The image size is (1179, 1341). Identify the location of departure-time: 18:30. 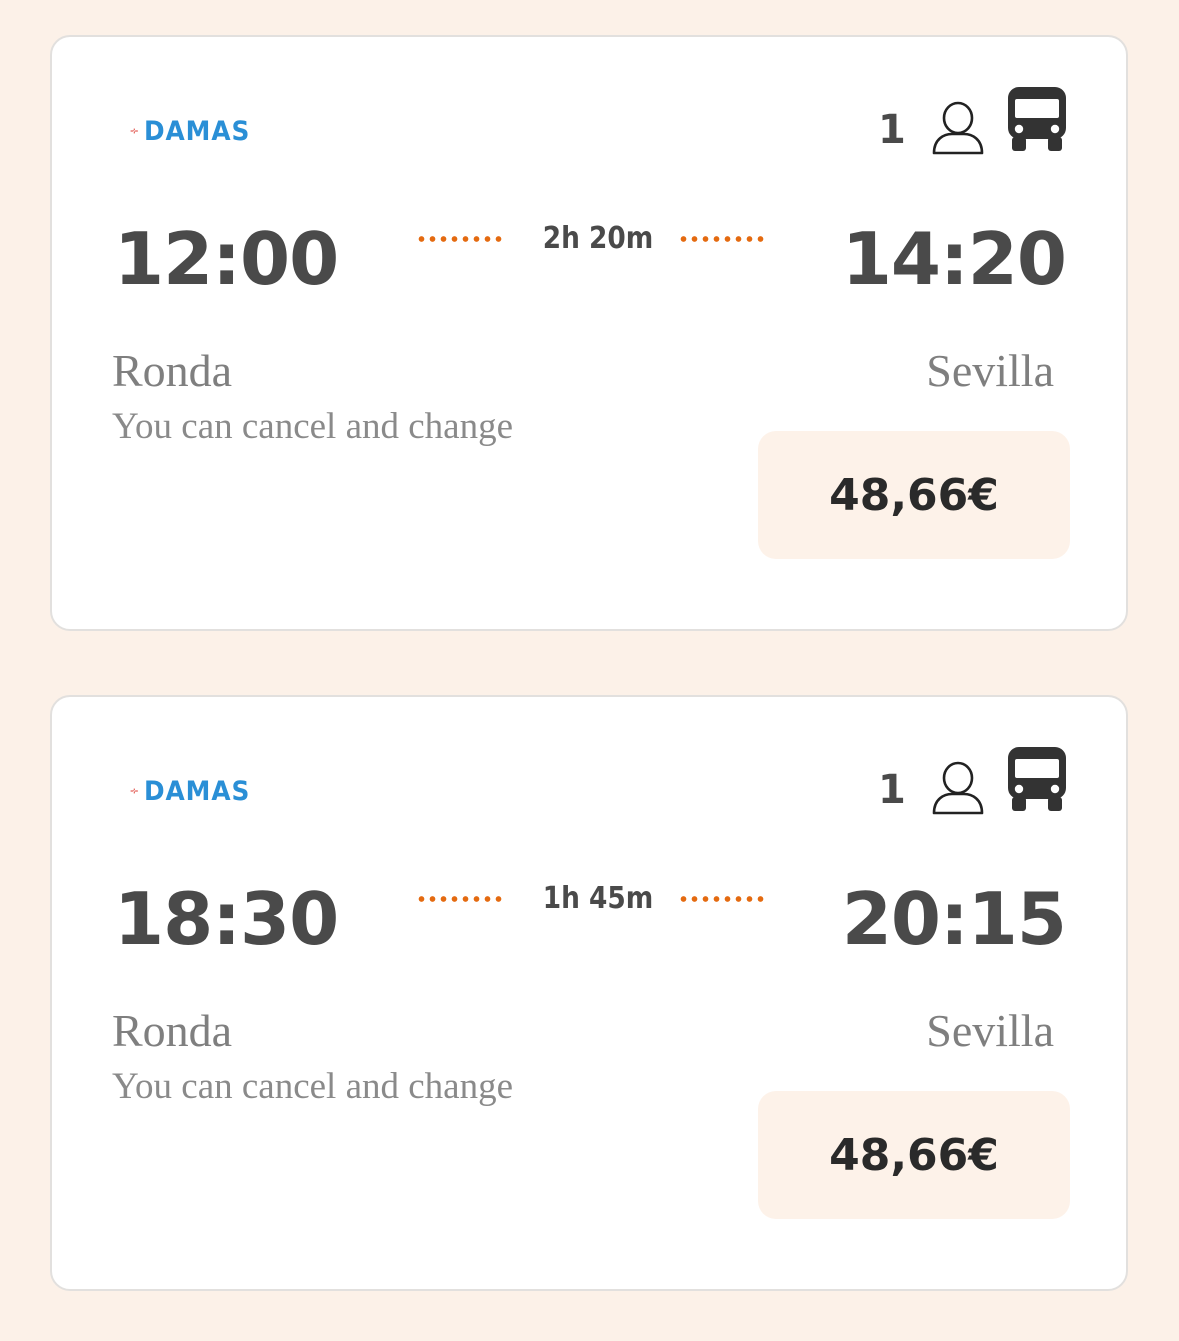
(226, 919).